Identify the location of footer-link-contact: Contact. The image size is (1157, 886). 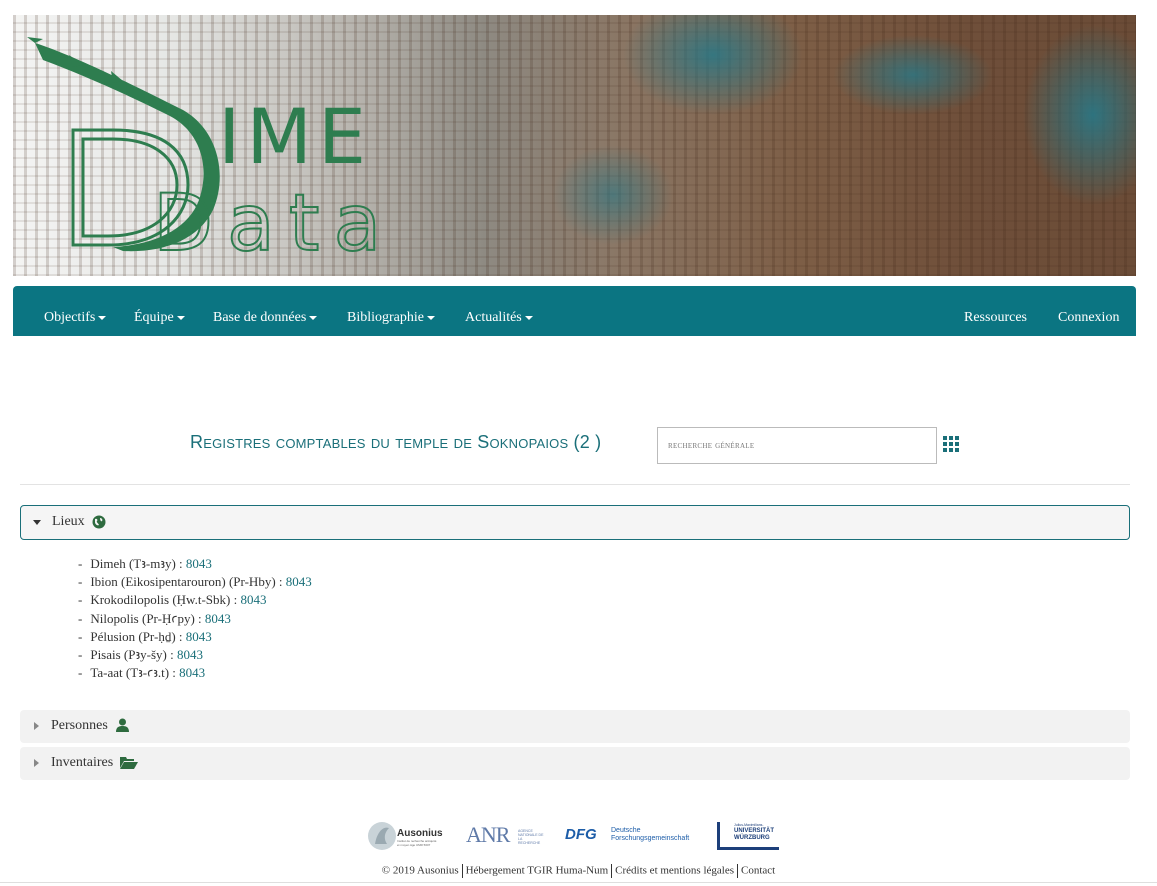
(758, 871).